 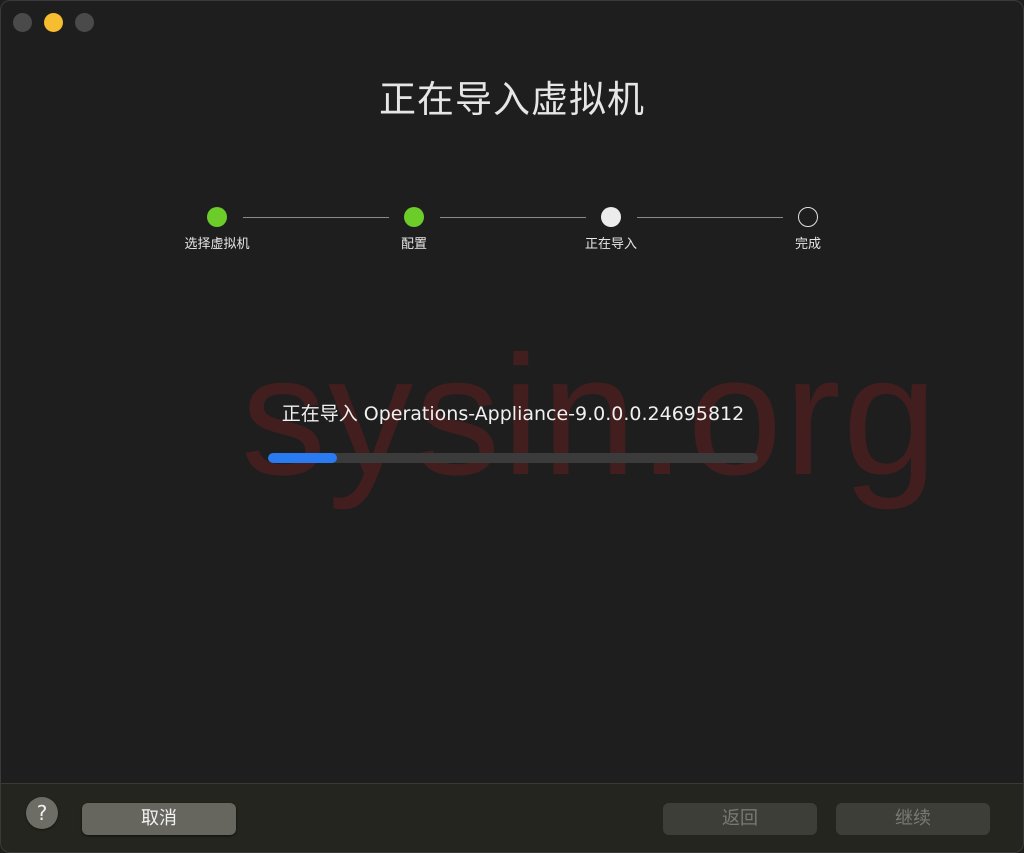 What do you see at coordinates (740, 819) in the screenshot?
I see `back-button: 返回` at bounding box center [740, 819].